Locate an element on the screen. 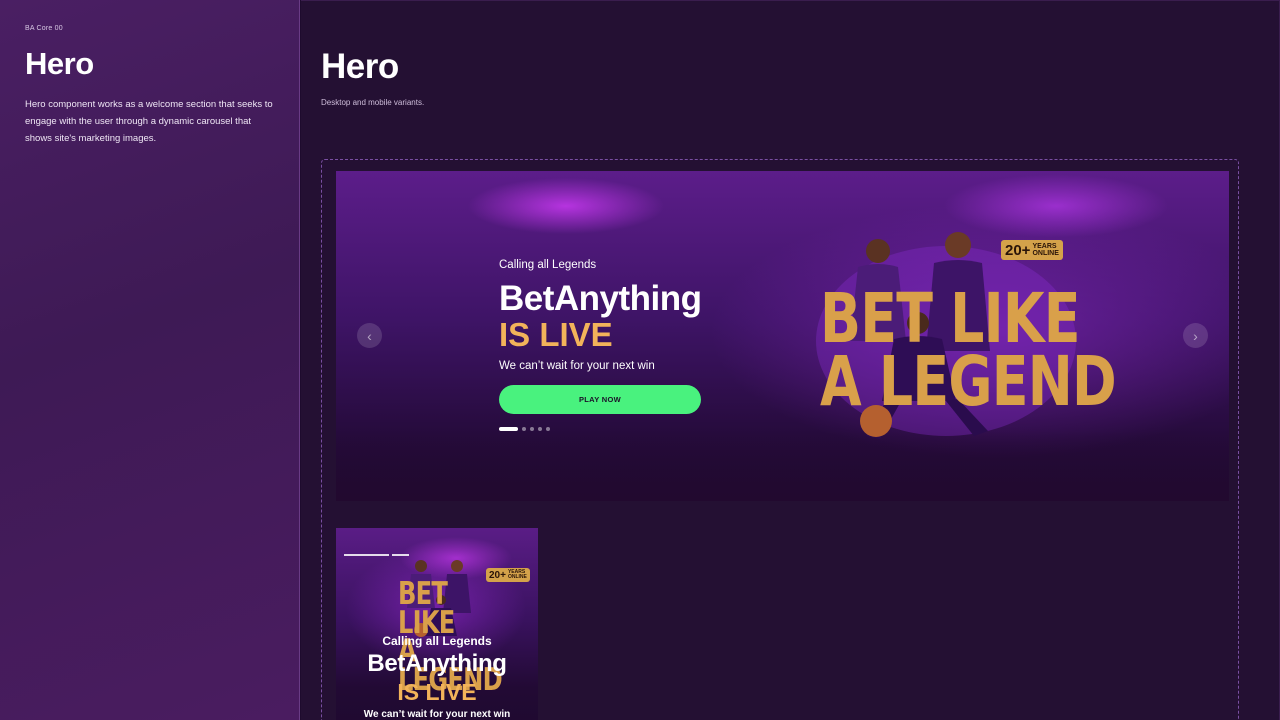 This screenshot has height=720, width=1280. carousel-next-button: › is located at coordinates (1195, 335).